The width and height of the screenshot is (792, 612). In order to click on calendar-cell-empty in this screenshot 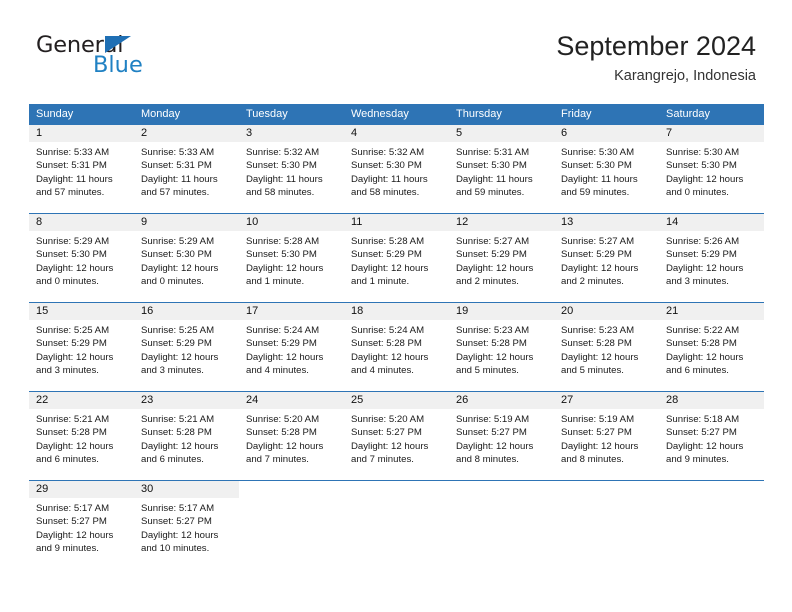, I will do `click(501, 525)`.